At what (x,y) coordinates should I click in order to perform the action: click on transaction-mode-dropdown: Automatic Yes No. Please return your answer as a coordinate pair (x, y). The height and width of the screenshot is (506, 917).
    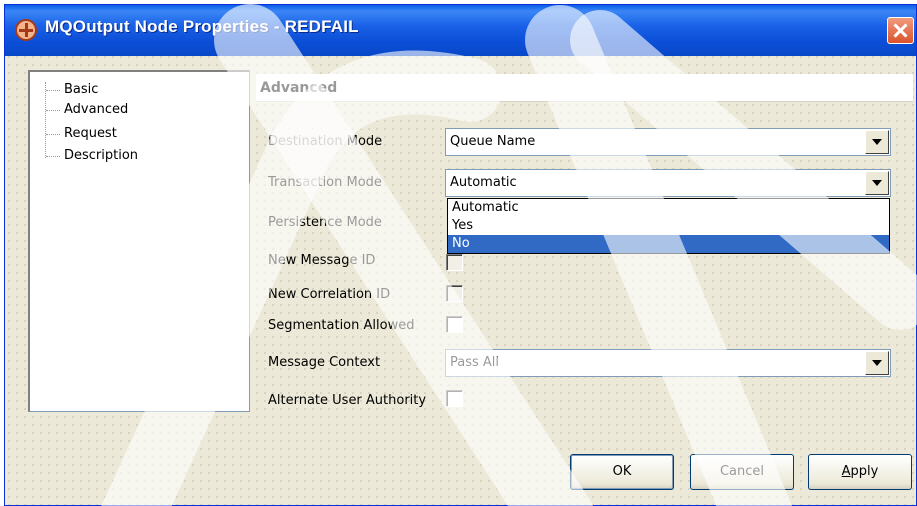
    Looking at the image, I should click on (668, 226).